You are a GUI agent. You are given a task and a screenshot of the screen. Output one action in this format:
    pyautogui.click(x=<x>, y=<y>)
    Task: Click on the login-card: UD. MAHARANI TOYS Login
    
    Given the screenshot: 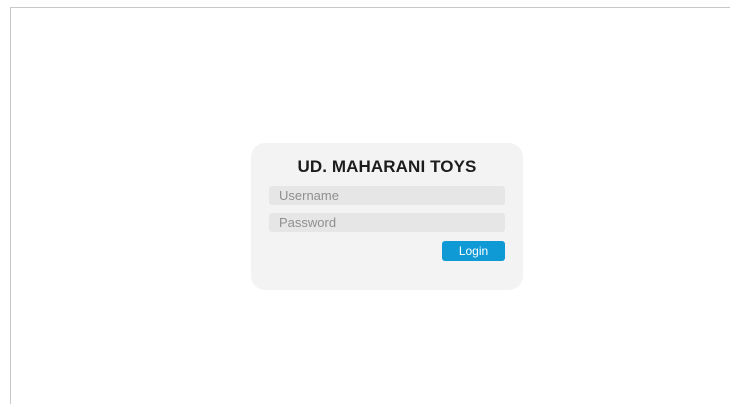 What is the action you would take?
    pyautogui.click(x=387, y=216)
    